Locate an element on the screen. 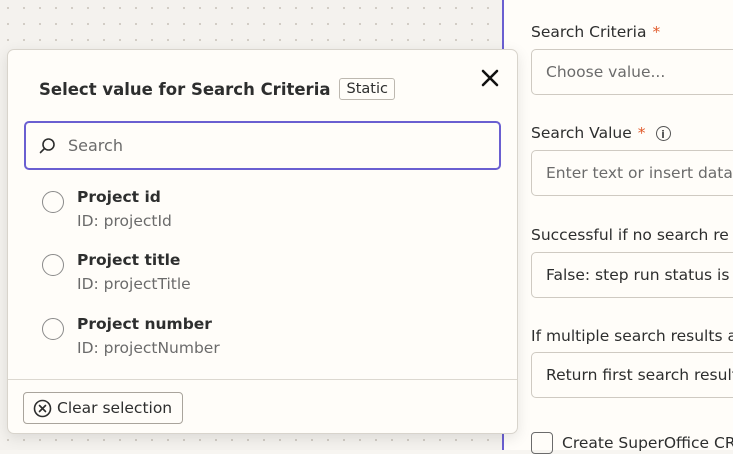 The height and width of the screenshot is (454, 733). search-value-label: Search Value * i is located at coordinates (601, 133).